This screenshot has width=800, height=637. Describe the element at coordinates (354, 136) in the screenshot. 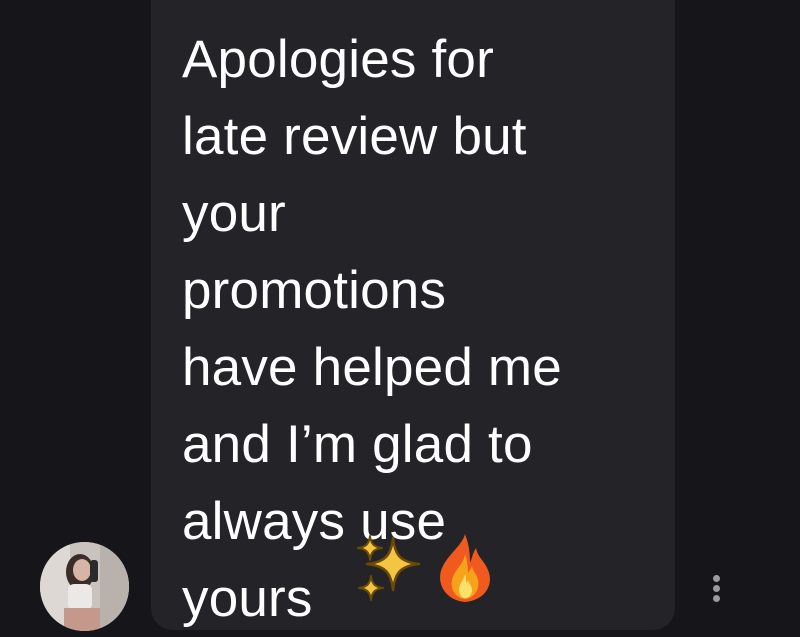

I see `message-line: late review but` at that location.